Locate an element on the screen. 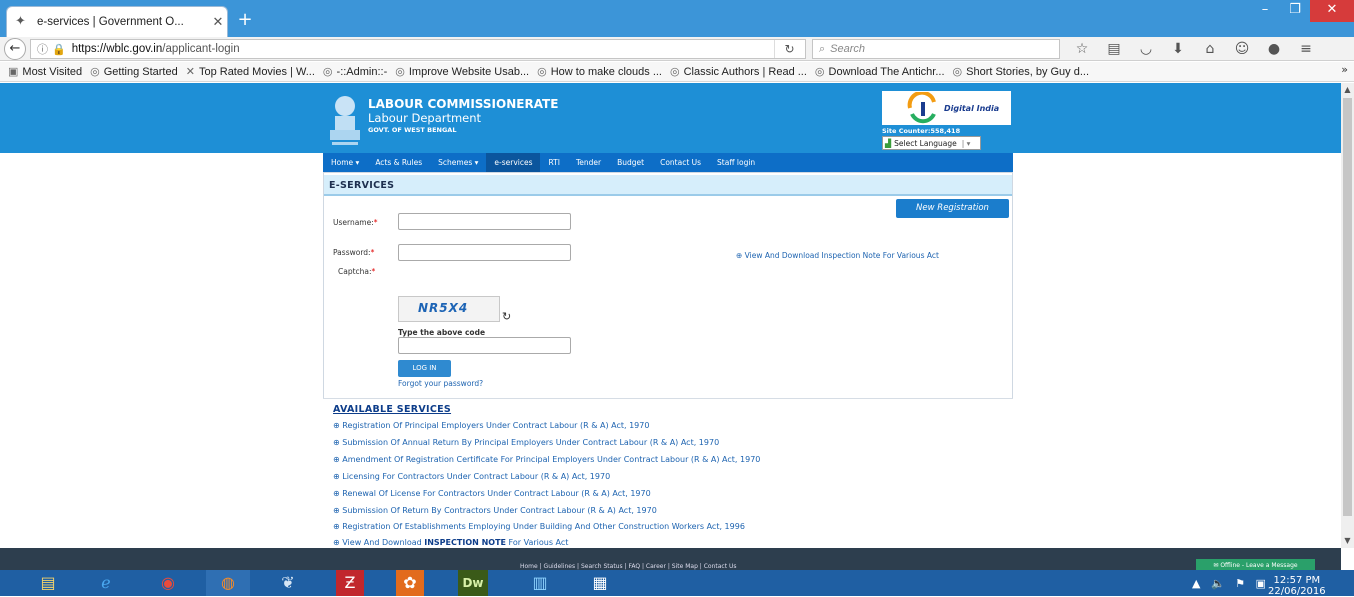  close-window-icon: ✕ is located at coordinates (1332, 11).